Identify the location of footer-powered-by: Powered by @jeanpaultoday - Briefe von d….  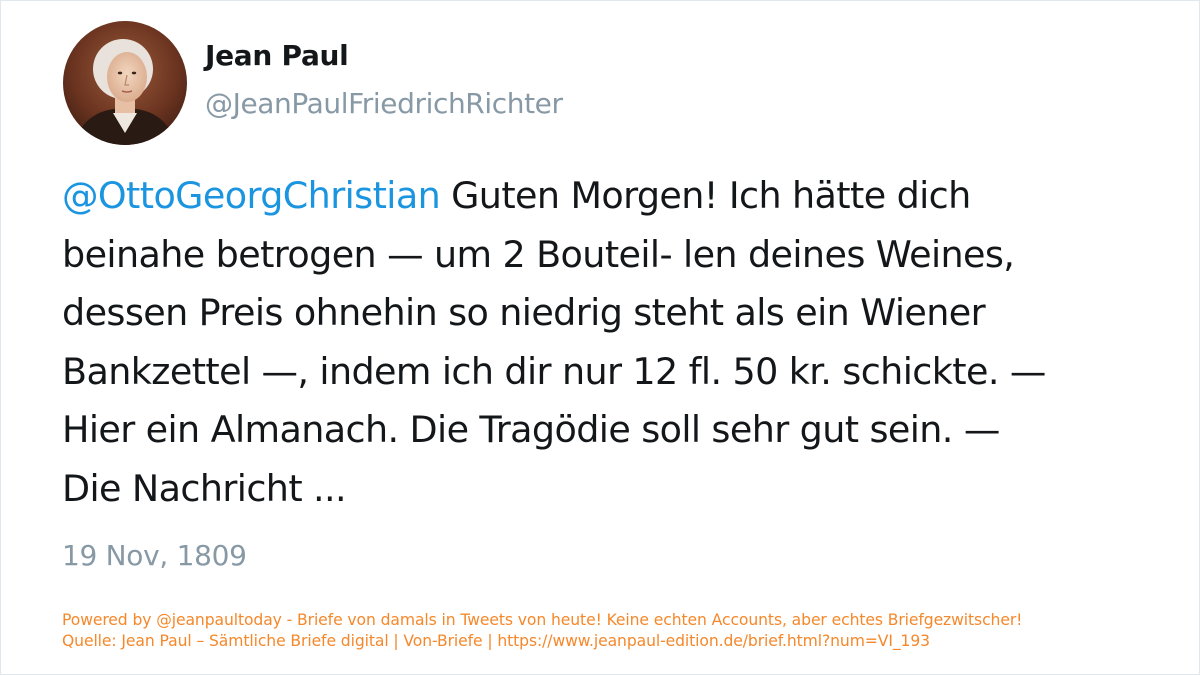
(542, 620).